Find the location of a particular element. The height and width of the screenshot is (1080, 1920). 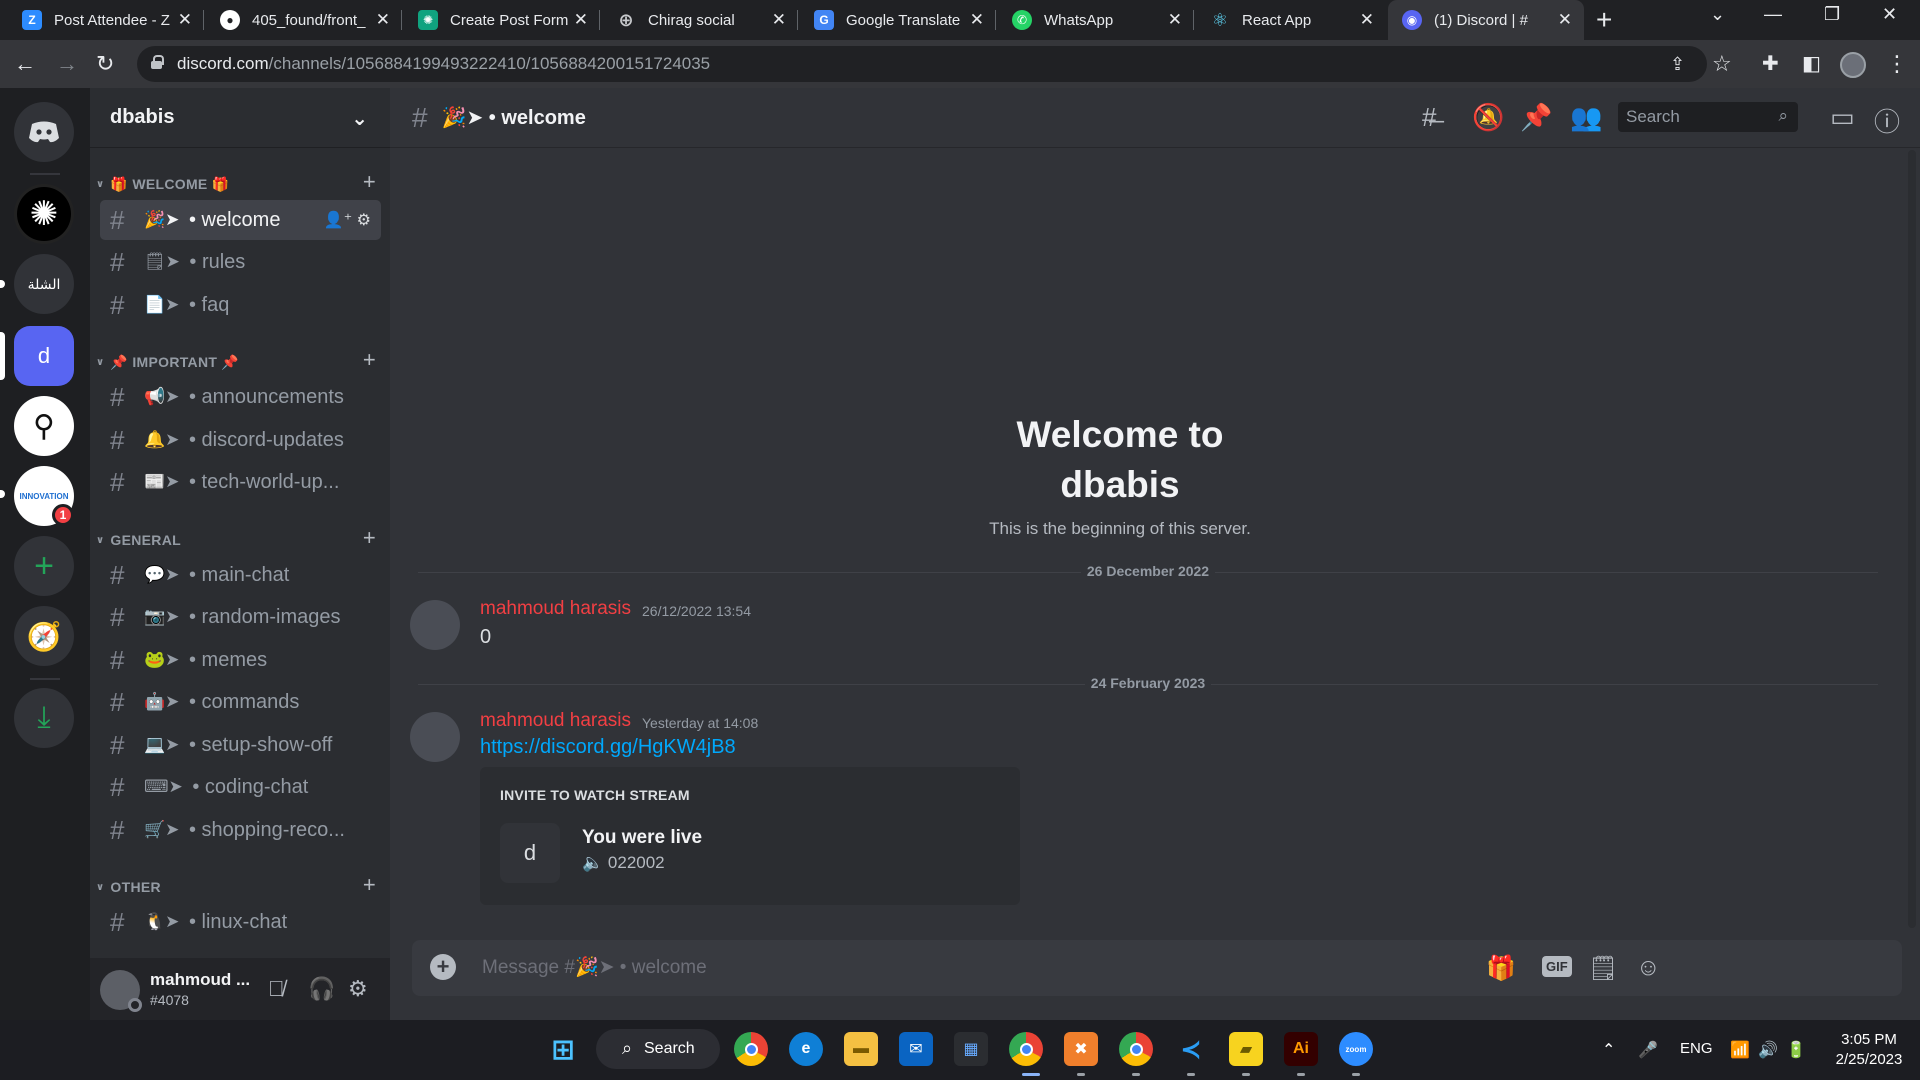

headphones-icon: 🎧 is located at coordinates (321, 989).